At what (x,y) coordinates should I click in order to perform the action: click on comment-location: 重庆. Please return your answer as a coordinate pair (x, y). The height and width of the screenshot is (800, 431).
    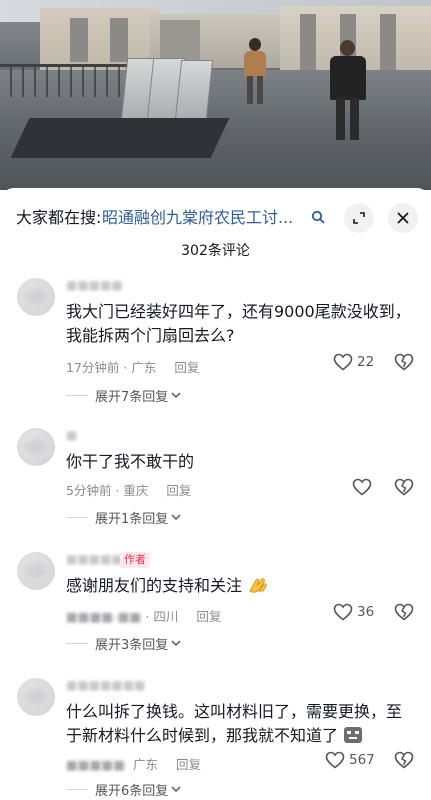
    Looking at the image, I should click on (136, 490).